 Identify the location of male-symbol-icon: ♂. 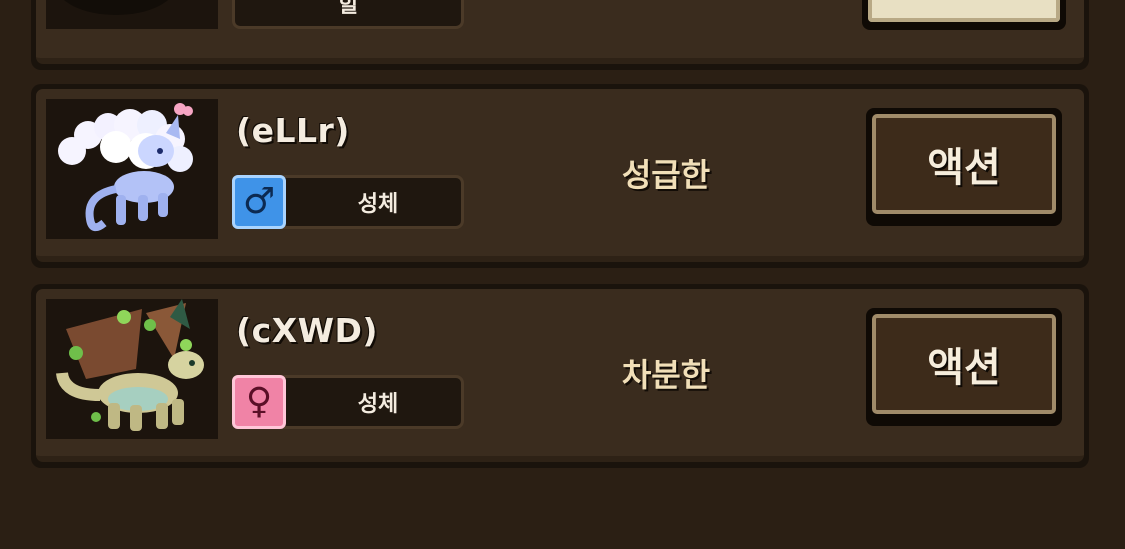
(259, 202).